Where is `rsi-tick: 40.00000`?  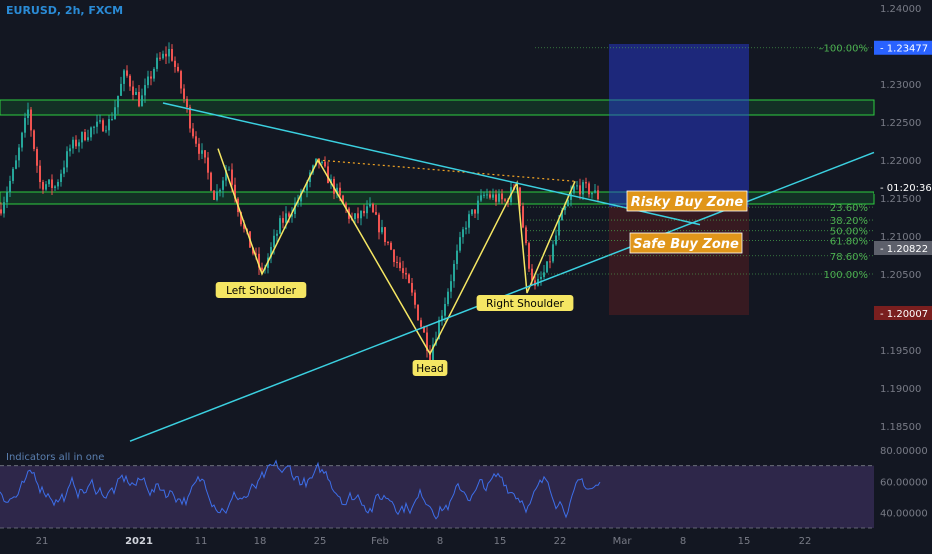
rsi-tick: 40.00000 is located at coordinates (904, 513).